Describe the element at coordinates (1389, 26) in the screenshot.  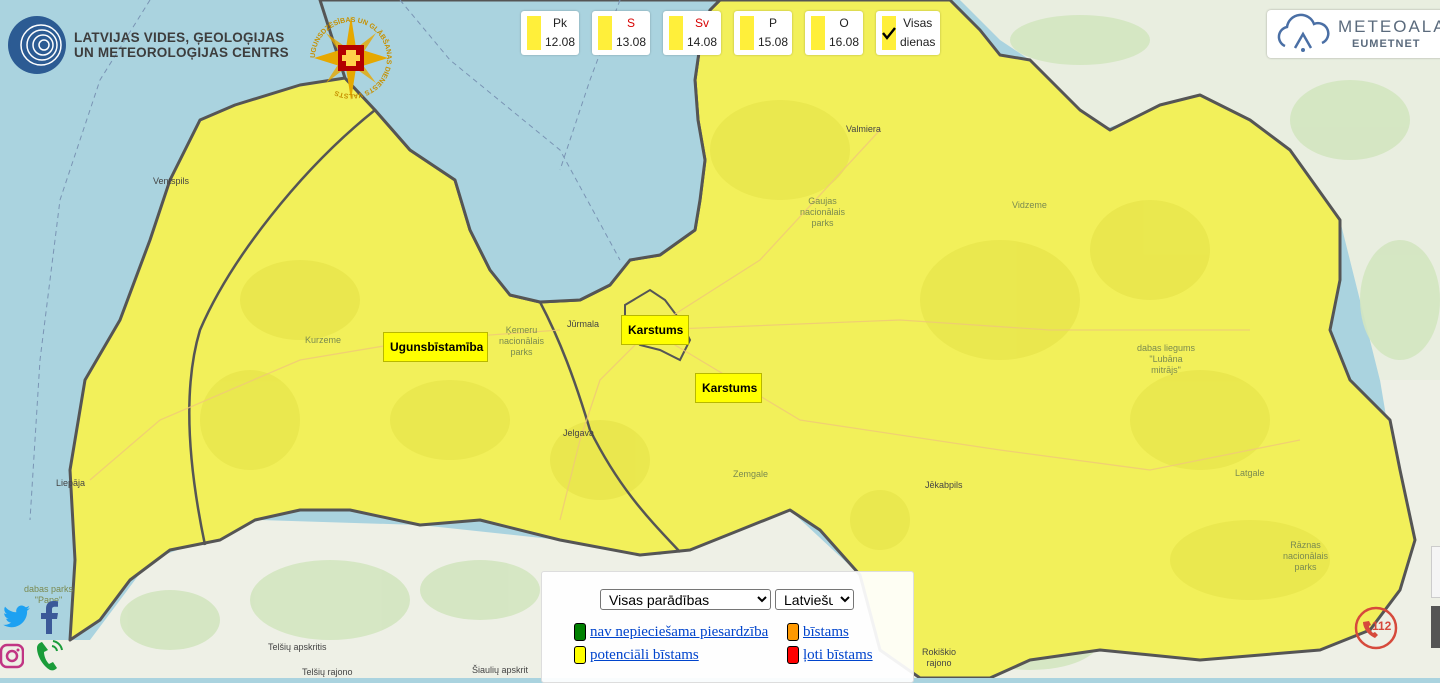
I see `meteoalarm-title: METEOALA` at that location.